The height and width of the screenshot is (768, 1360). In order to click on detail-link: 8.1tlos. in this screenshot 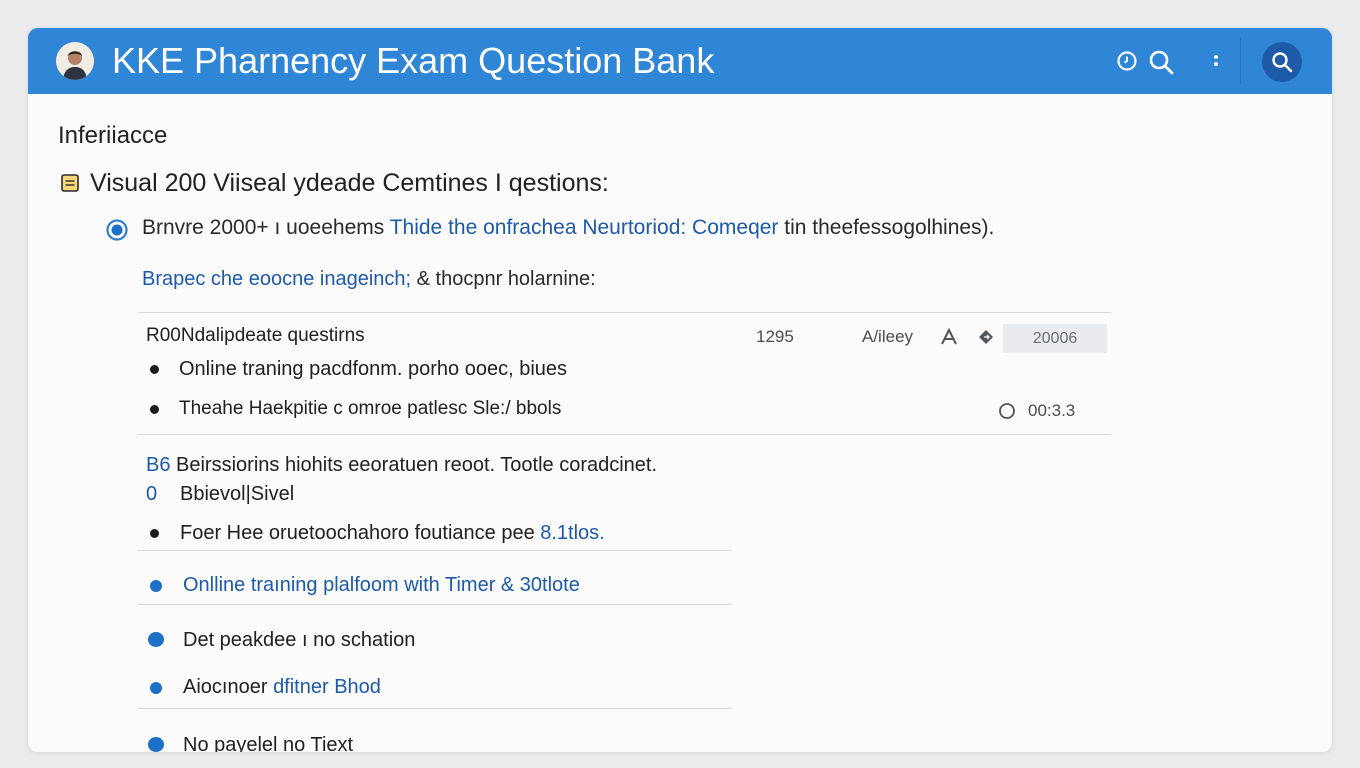, I will do `click(572, 533)`.